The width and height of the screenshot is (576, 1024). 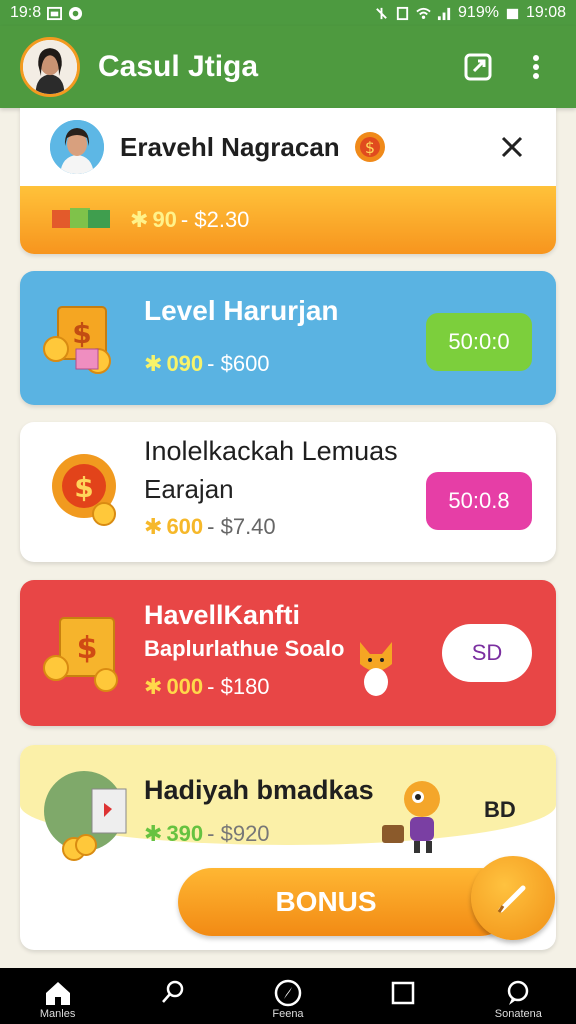 What do you see at coordinates (271, 451) in the screenshot?
I see `offer-title: Inolelkackah Lemuas` at bounding box center [271, 451].